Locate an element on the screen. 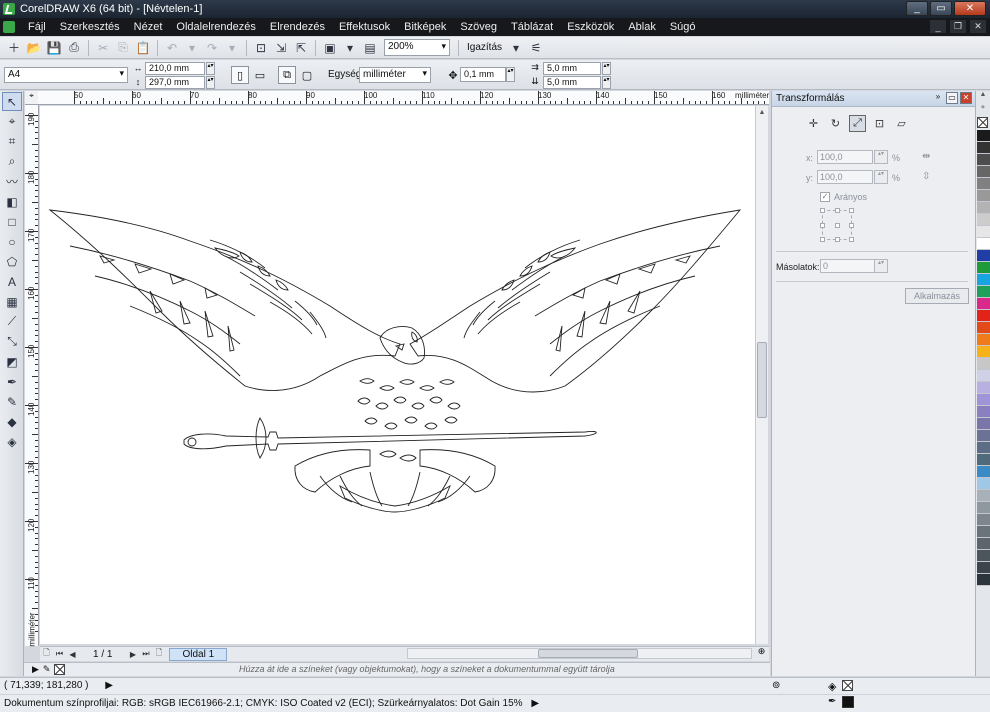 Image resolution: width=990 pixels, height=712 pixels. copies-input: 0 is located at coordinates (848, 266).